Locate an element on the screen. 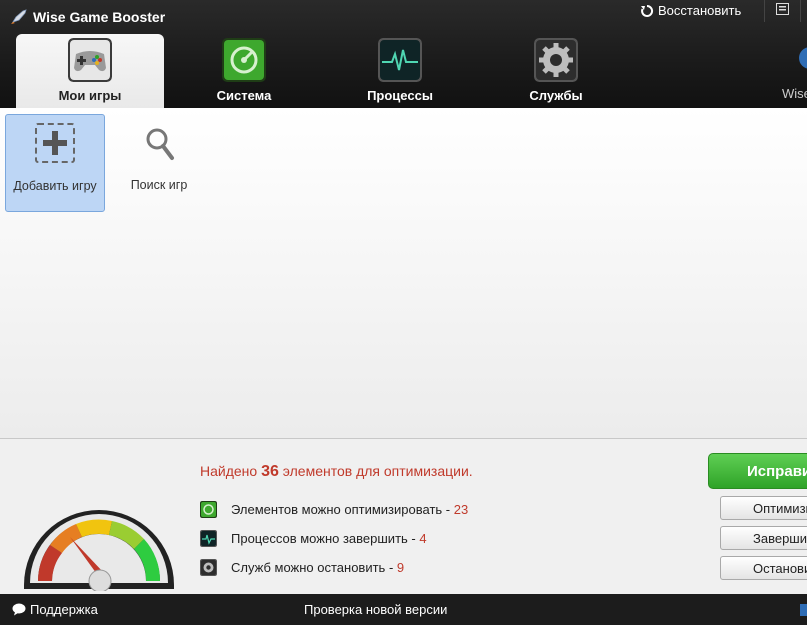 The width and height of the screenshot is (807, 625). found-prefix: Найдено is located at coordinates (229, 471).